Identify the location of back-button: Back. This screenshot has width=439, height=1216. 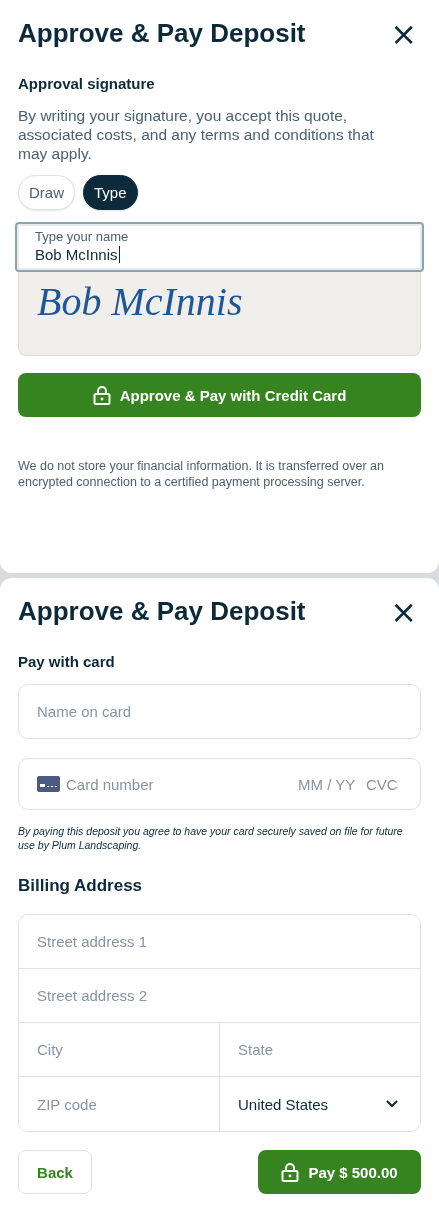
(55, 1172).